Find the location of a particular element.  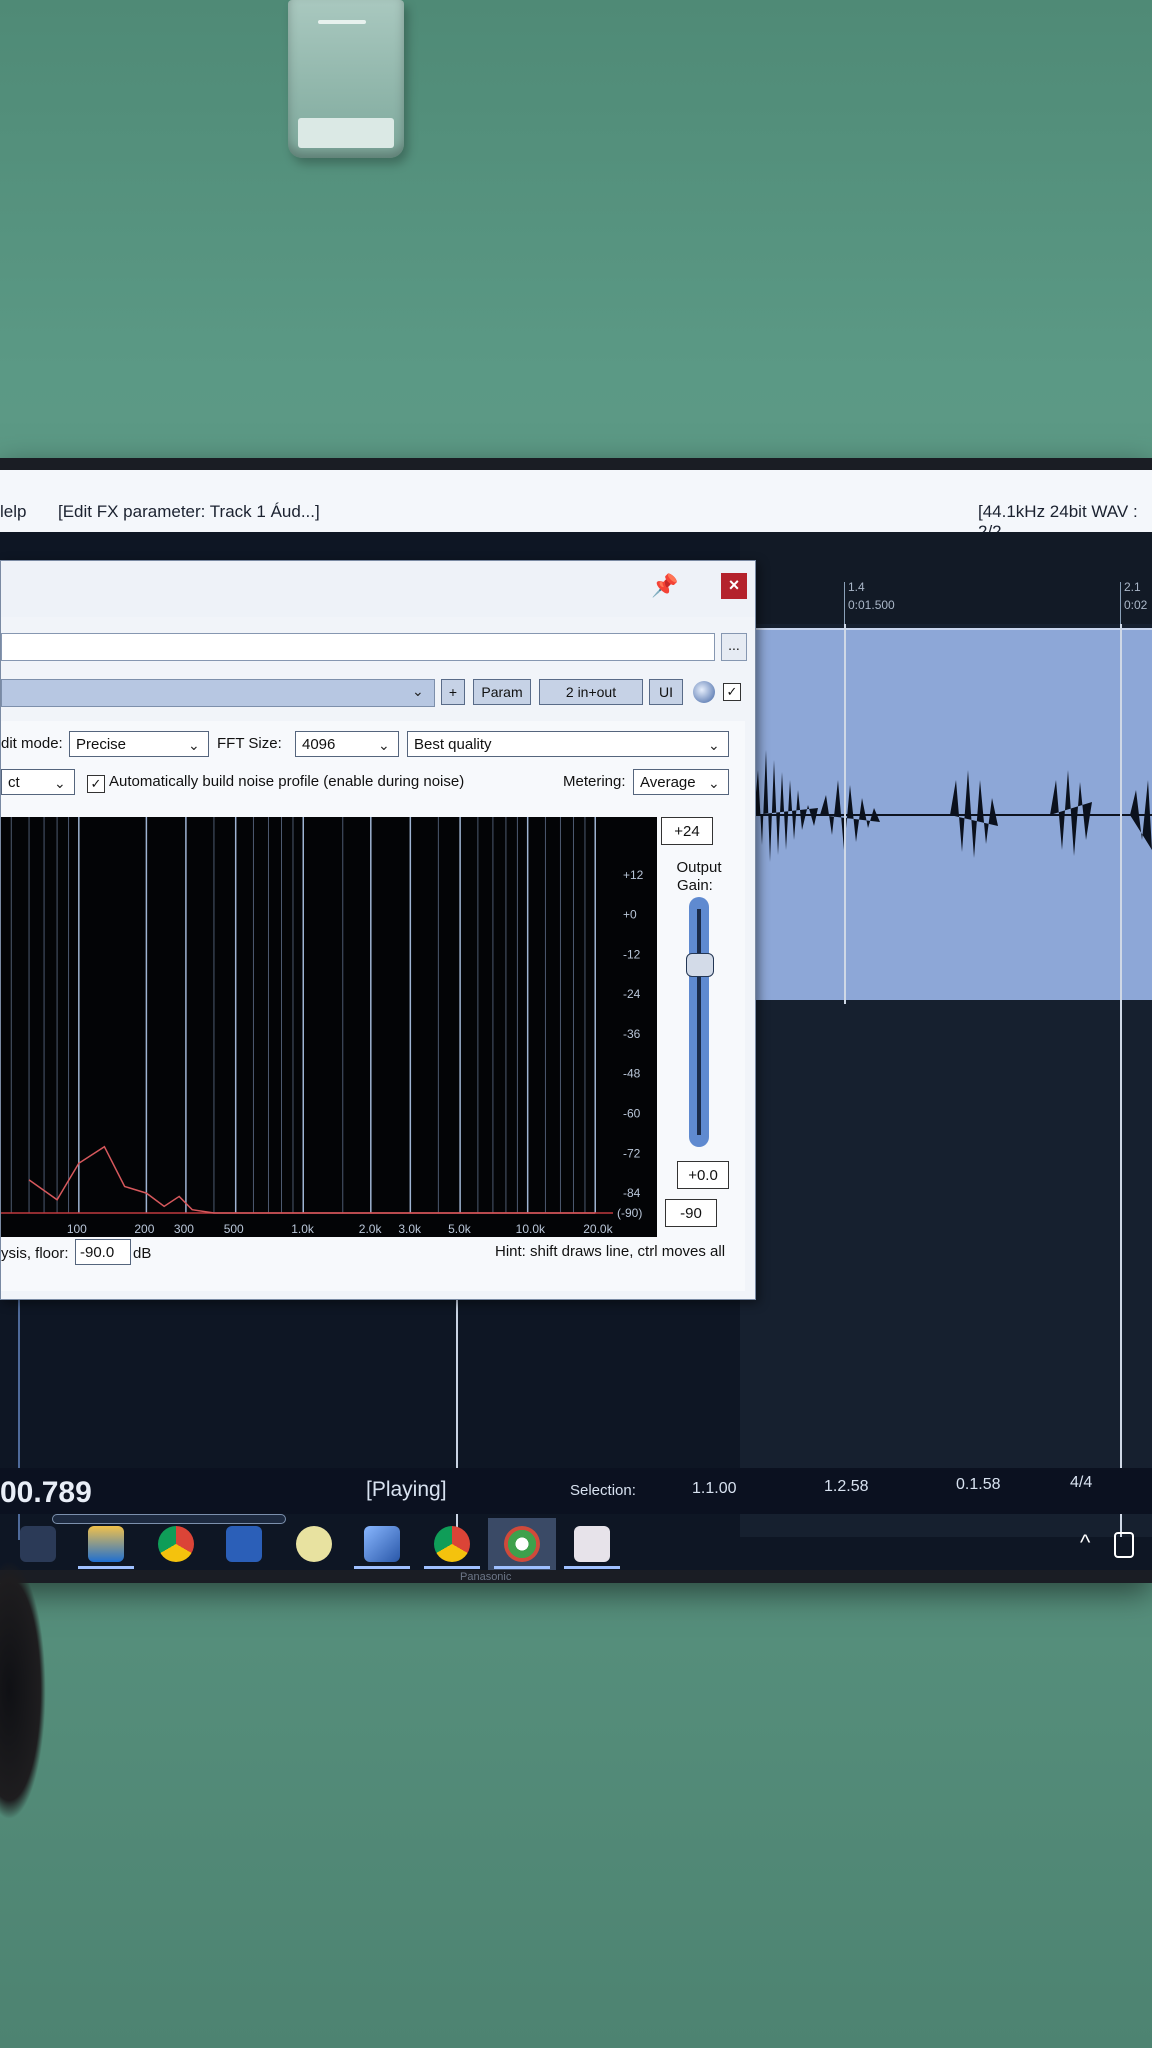

auto-profile-checkbox: ✓ is located at coordinates (96, 784).